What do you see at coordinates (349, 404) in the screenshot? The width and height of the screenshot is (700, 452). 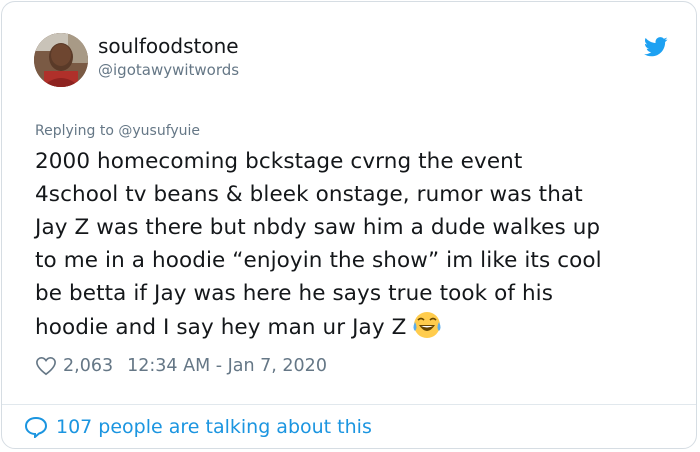 I see `divider` at bounding box center [349, 404].